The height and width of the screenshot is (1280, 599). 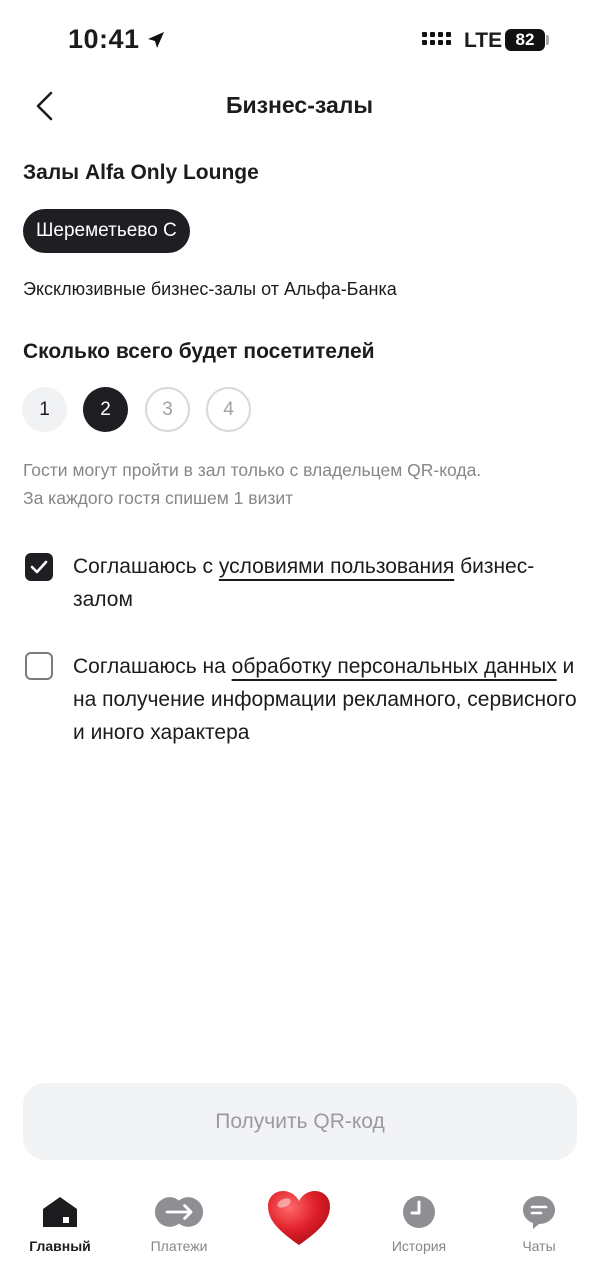 I want to click on tab-chats: Чаты, so click(x=539, y=1223).